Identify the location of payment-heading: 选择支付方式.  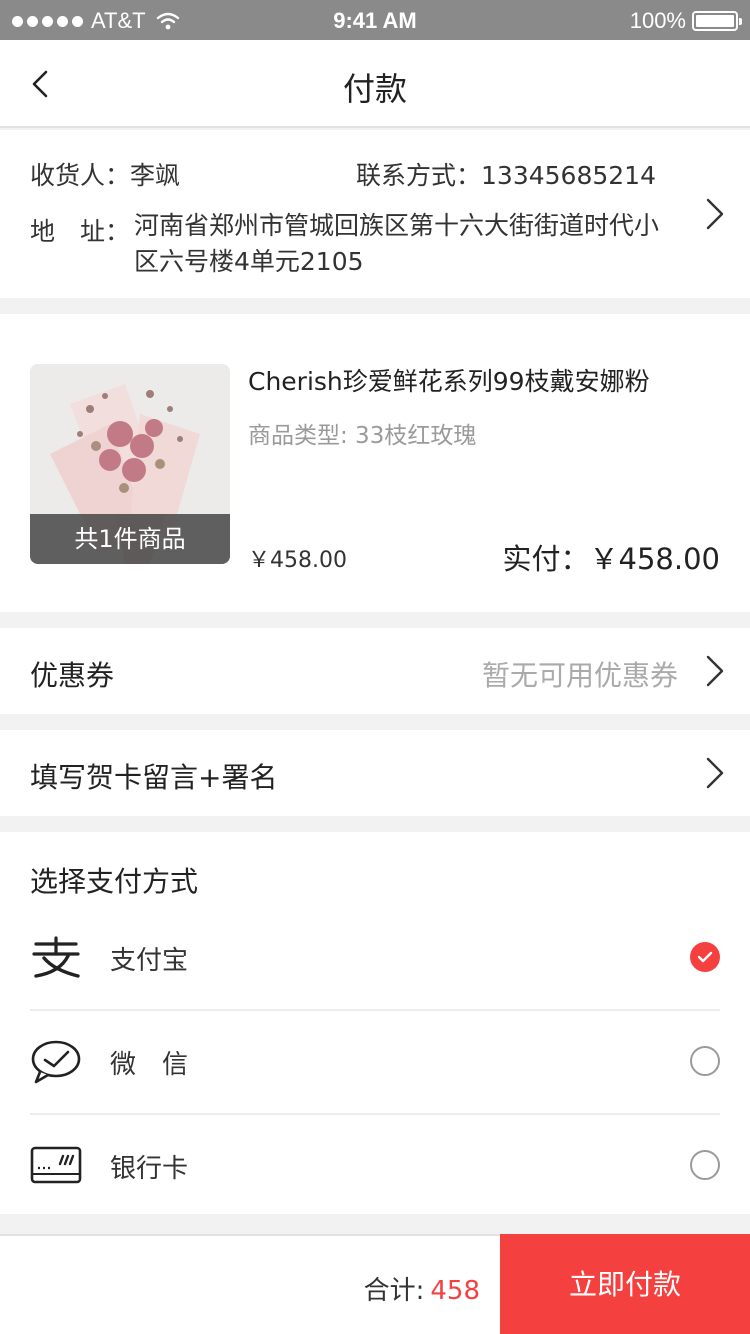
(114, 881).